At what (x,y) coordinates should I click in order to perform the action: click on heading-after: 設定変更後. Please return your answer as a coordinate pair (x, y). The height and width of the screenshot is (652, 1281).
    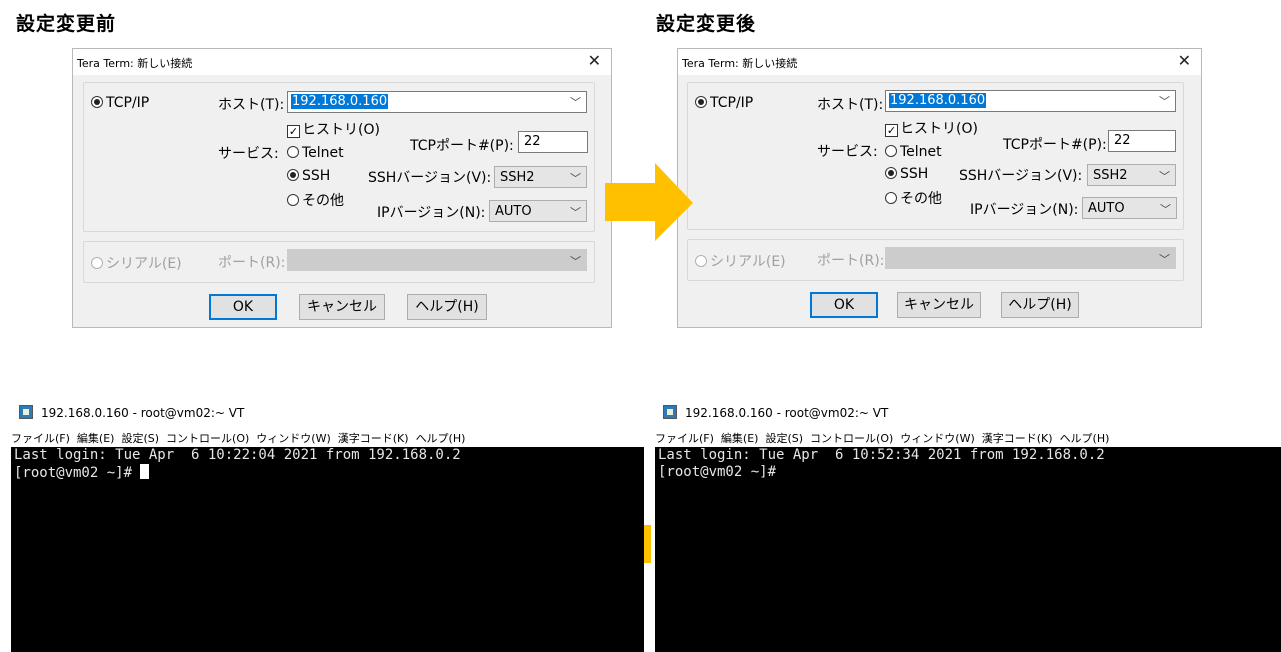
    Looking at the image, I should click on (706, 24).